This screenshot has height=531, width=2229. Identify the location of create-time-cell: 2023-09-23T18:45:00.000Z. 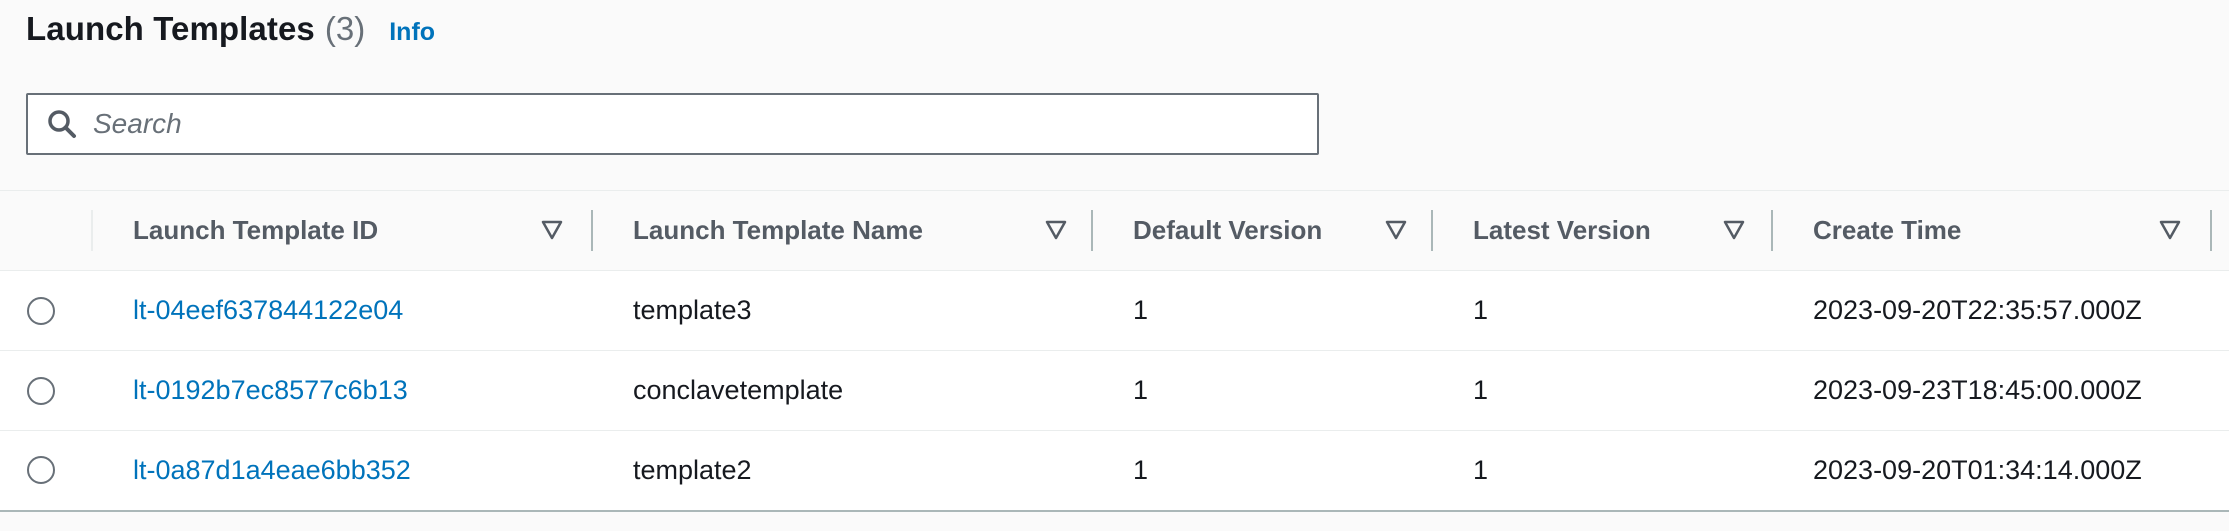
(1977, 390).